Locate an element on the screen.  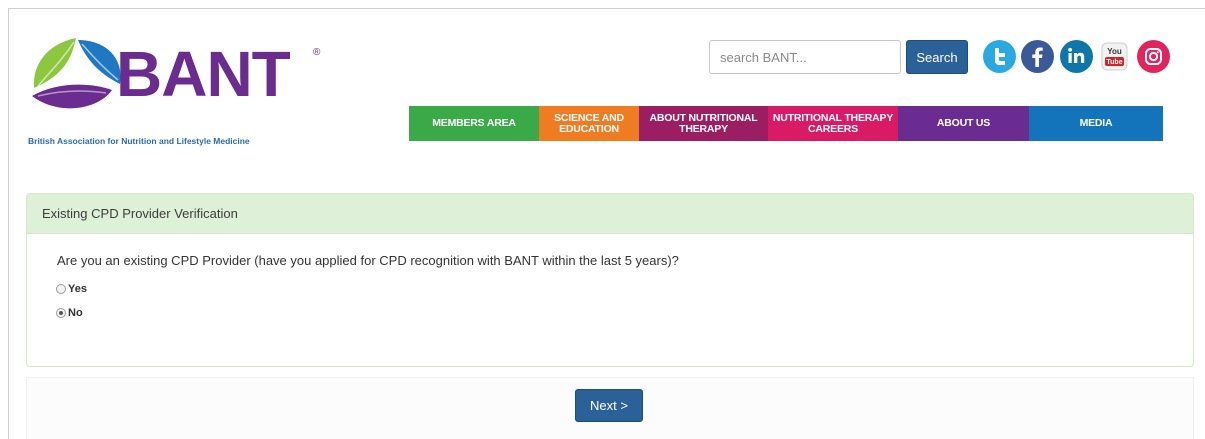
nav-item-nutritional-therapy-careers: NUTRITIONAL THERAPY CAREERS is located at coordinates (833, 123).